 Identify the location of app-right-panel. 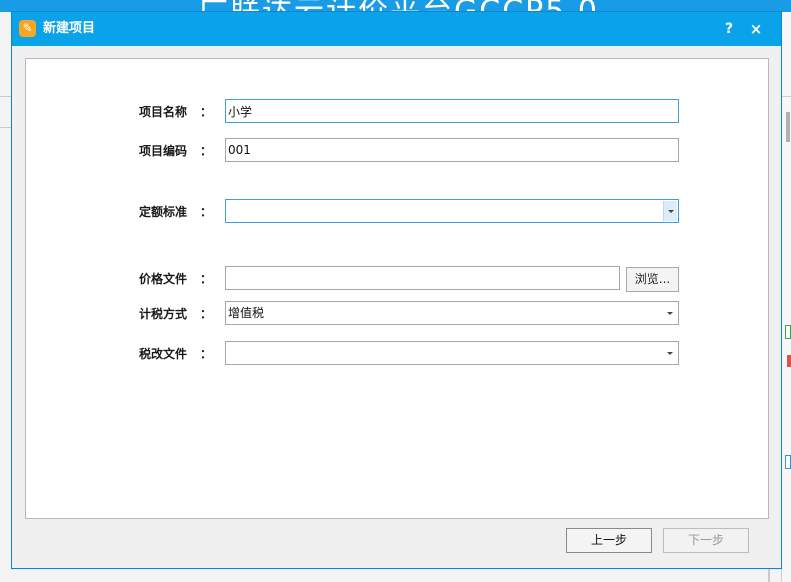
(786, 297).